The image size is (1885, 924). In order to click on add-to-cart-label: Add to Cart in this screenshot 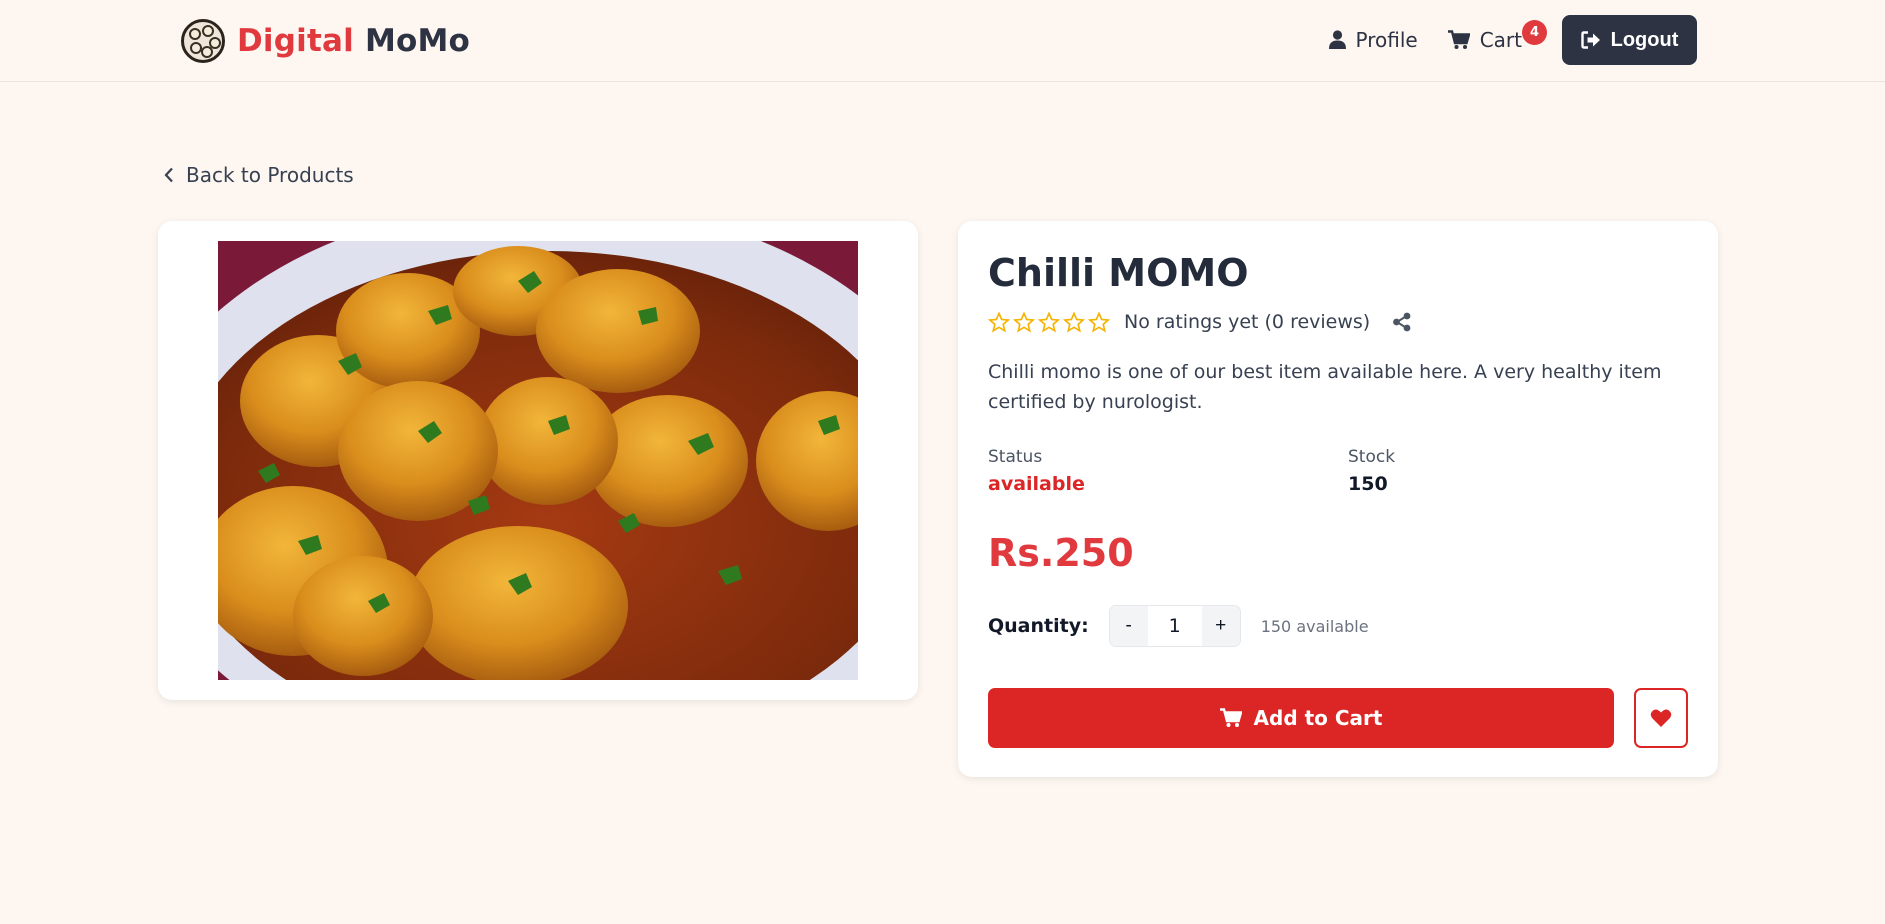, I will do `click(1318, 718)`.